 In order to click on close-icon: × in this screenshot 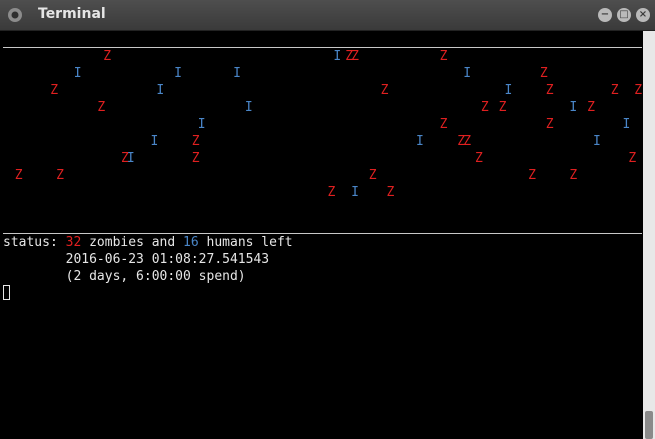, I will do `click(643, 14)`.